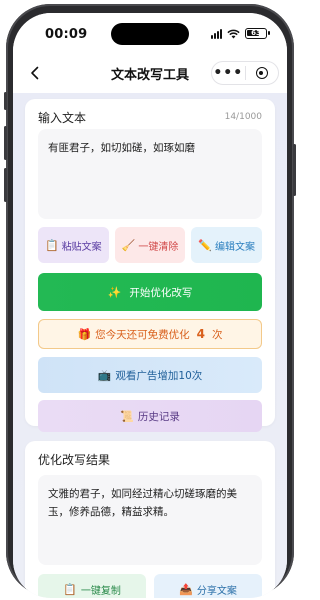  I want to click on status-icons: 63, so click(240, 33).